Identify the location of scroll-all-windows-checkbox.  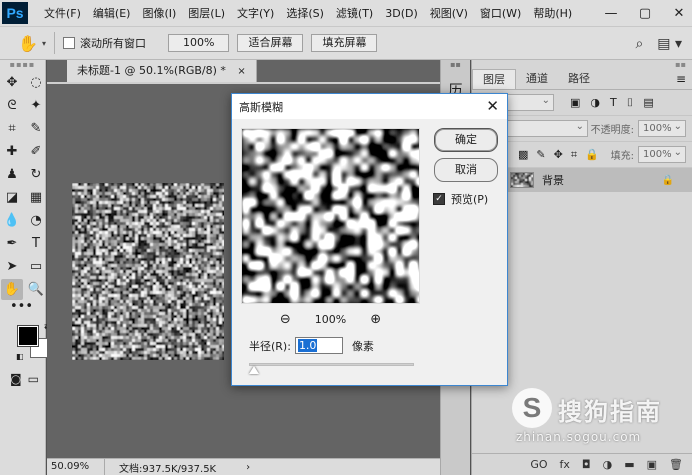
(69, 43).